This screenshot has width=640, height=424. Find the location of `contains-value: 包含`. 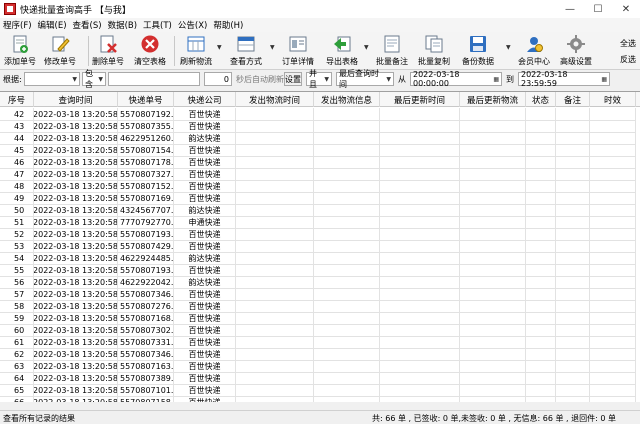

contains-value: 包含 is located at coordinates (89, 79).